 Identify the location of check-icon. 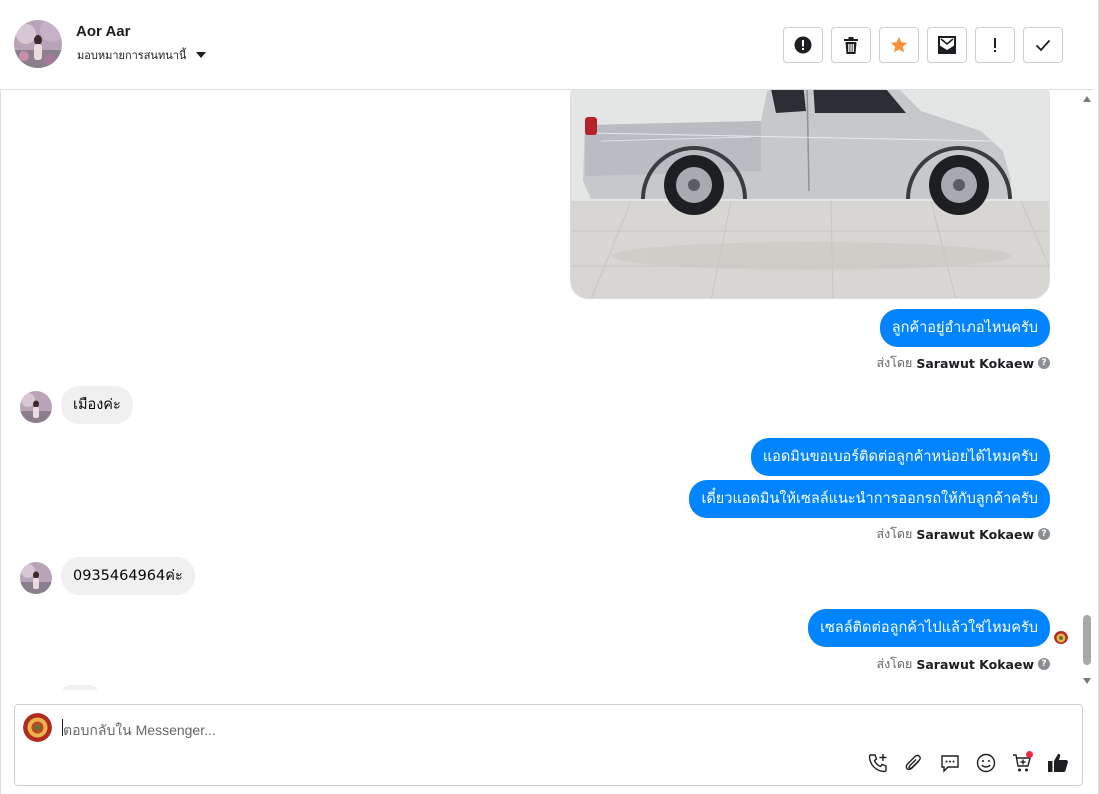
(1043, 45).